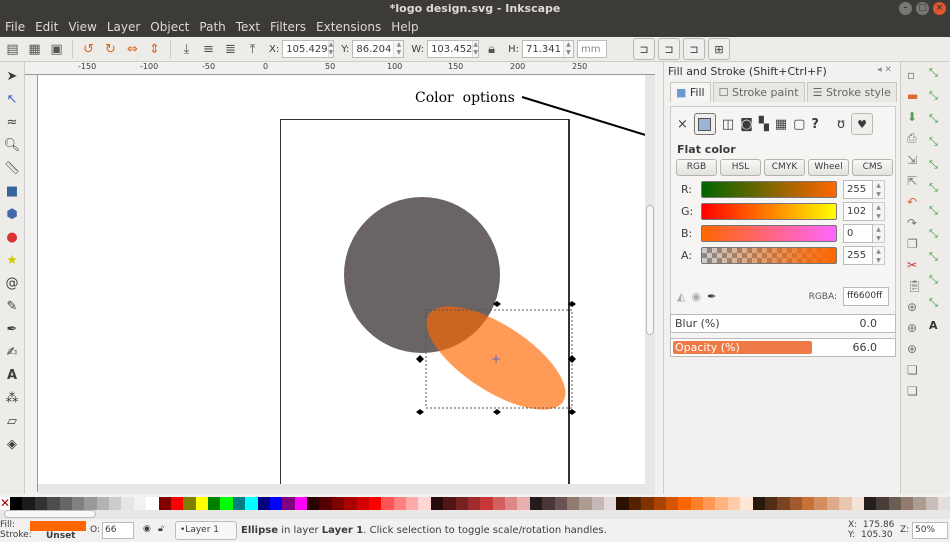 The width and height of the screenshot is (950, 542). What do you see at coordinates (12, 283) in the screenshot?
I see `spiral-tool-icon: @` at bounding box center [12, 283].